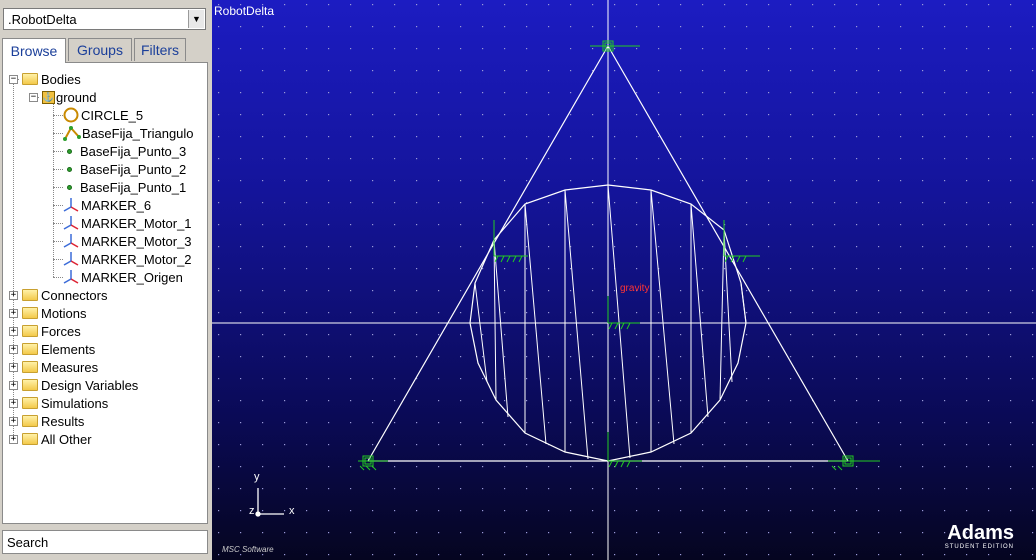 This screenshot has height=560, width=1036. I want to click on triad-z-label: z, so click(252, 511).